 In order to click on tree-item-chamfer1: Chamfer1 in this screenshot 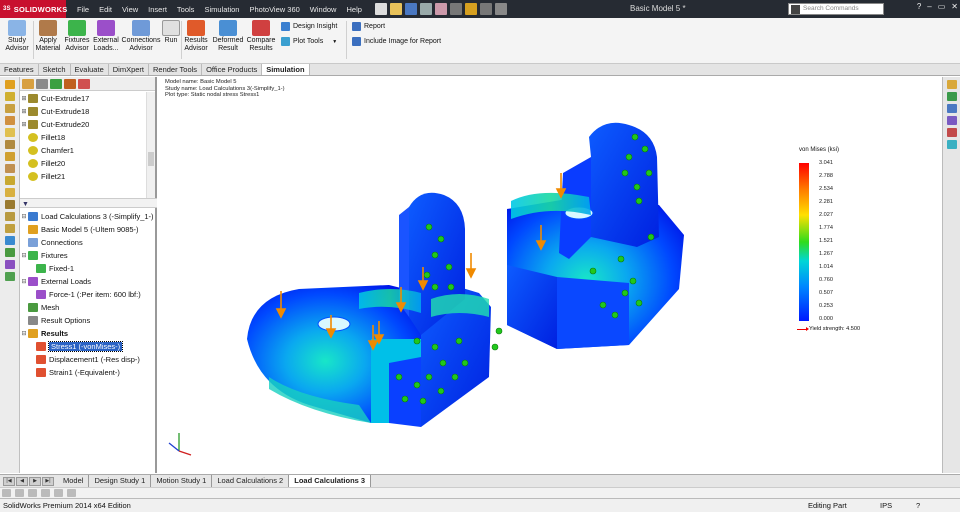, I will do `click(88, 150)`.